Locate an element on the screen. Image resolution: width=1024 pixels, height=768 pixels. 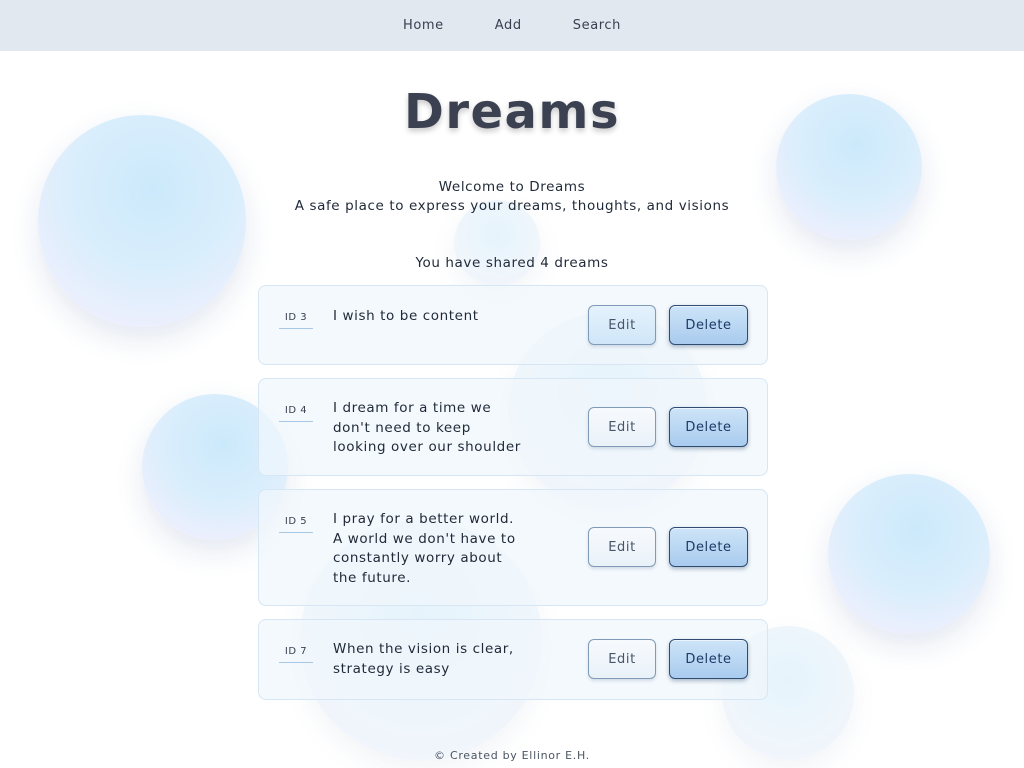
dream-id-label: ID 4 is located at coordinates (296, 413).